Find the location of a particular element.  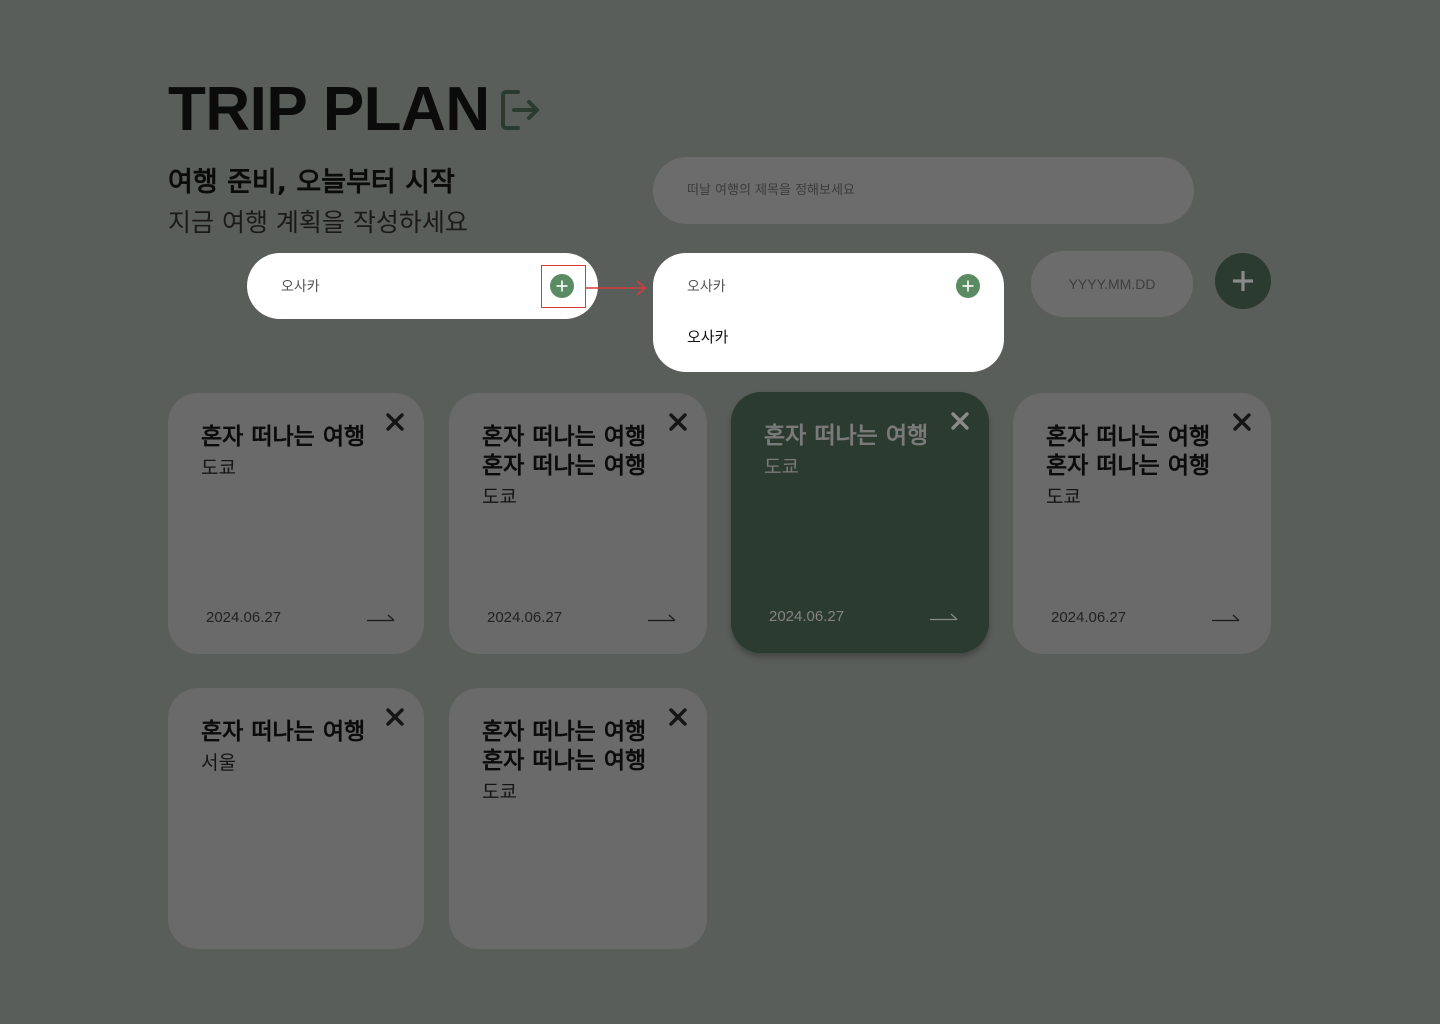

annotation-arrow-icon is located at coordinates (616, 288).